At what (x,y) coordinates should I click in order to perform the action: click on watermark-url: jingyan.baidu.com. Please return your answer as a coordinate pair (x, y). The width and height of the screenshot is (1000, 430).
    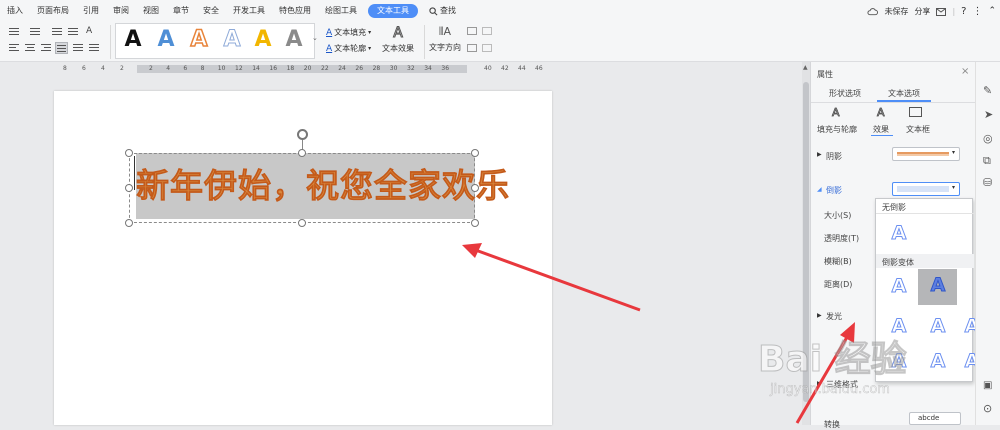
    Looking at the image, I should click on (830, 390).